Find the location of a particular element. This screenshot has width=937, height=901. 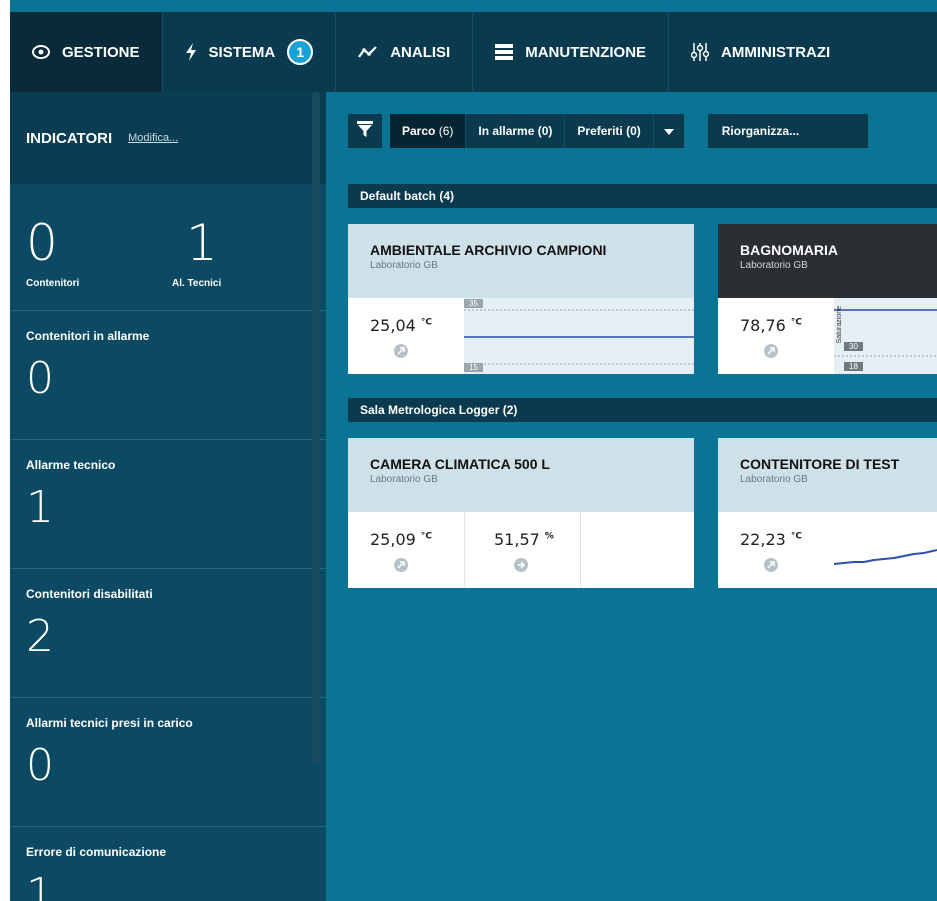

technical-alarms-count: 1 is located at coordinates (202, 243).